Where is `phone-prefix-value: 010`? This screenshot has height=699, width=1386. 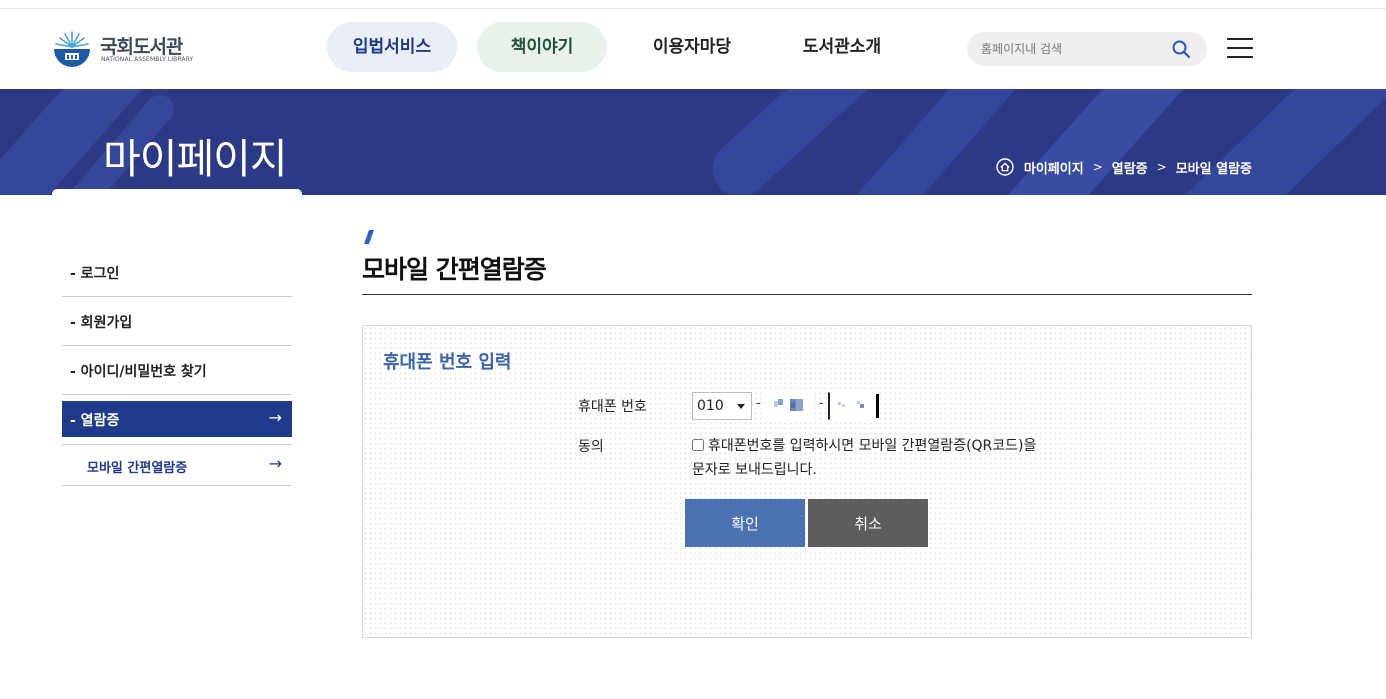
phone-prefix-value: 010 is located at coordinates (710, 406).